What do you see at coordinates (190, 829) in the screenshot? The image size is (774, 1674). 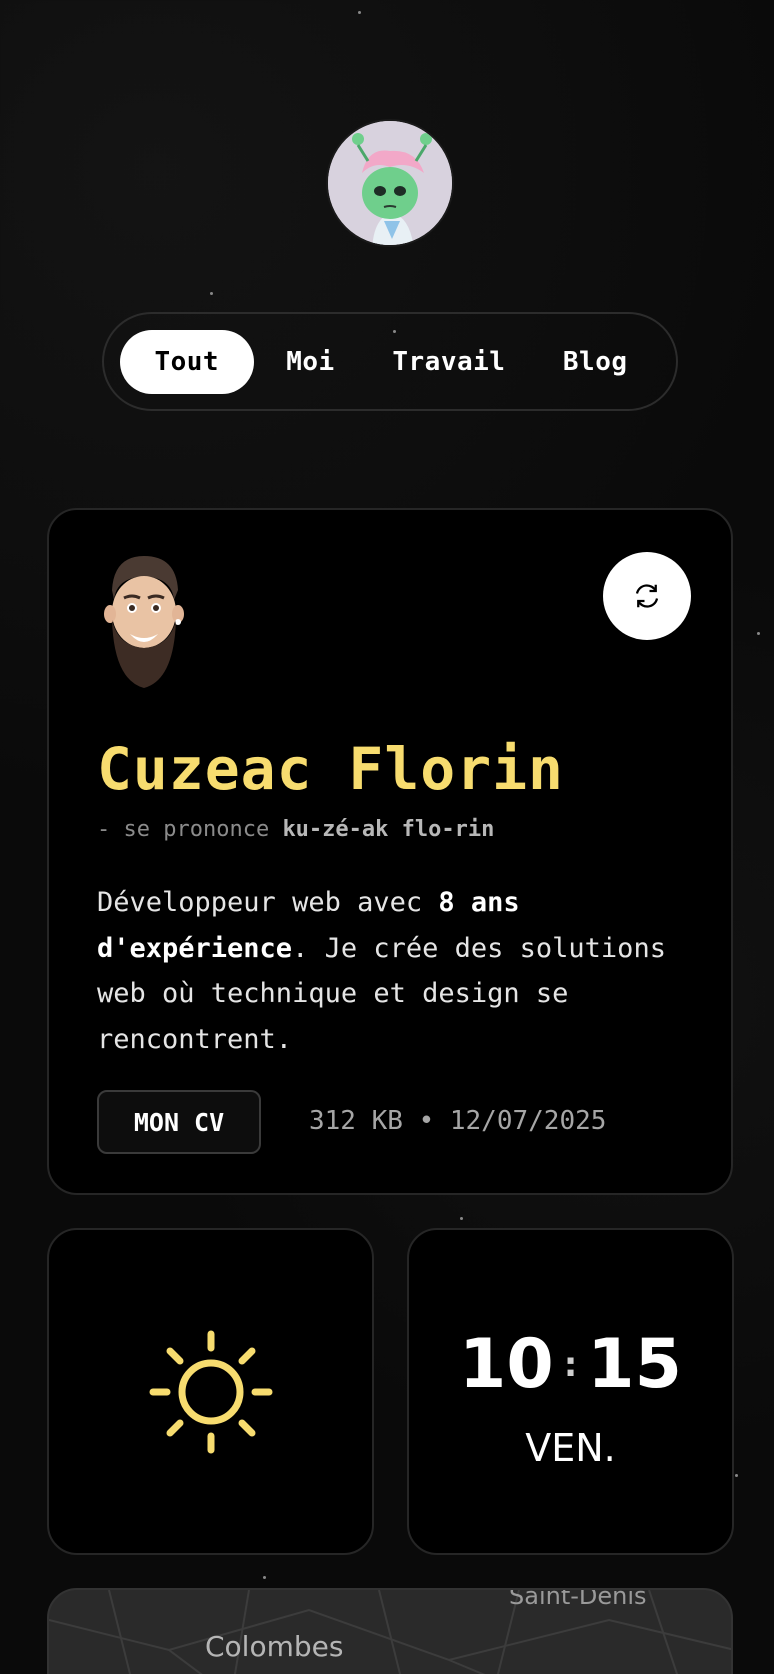 I see `pronunciation-prefix: - se prononce` at bounding box center [190, 829].